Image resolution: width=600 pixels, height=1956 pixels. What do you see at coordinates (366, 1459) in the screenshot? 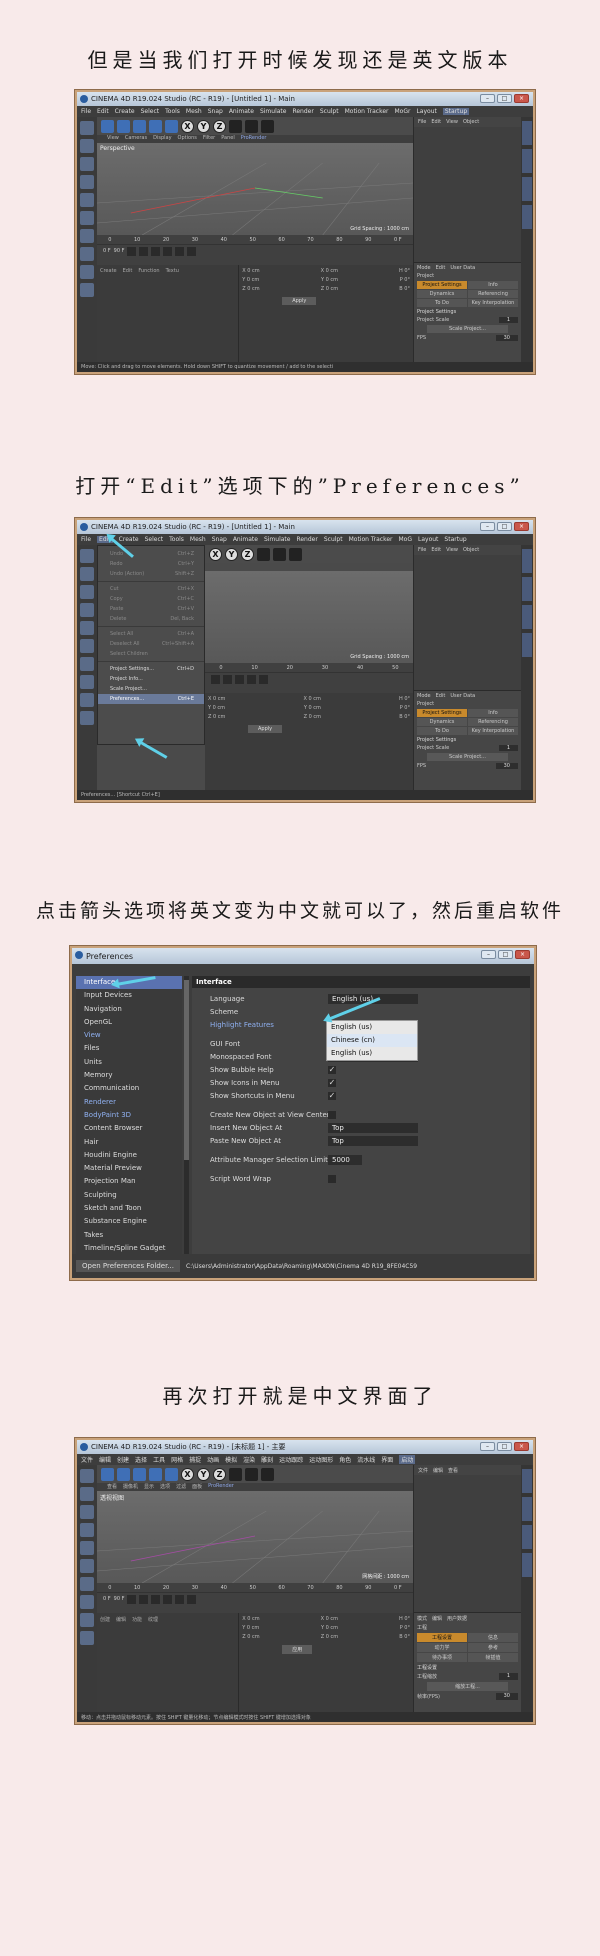
I see `menu-item: 流水线` at bounding box center [366, 1459].